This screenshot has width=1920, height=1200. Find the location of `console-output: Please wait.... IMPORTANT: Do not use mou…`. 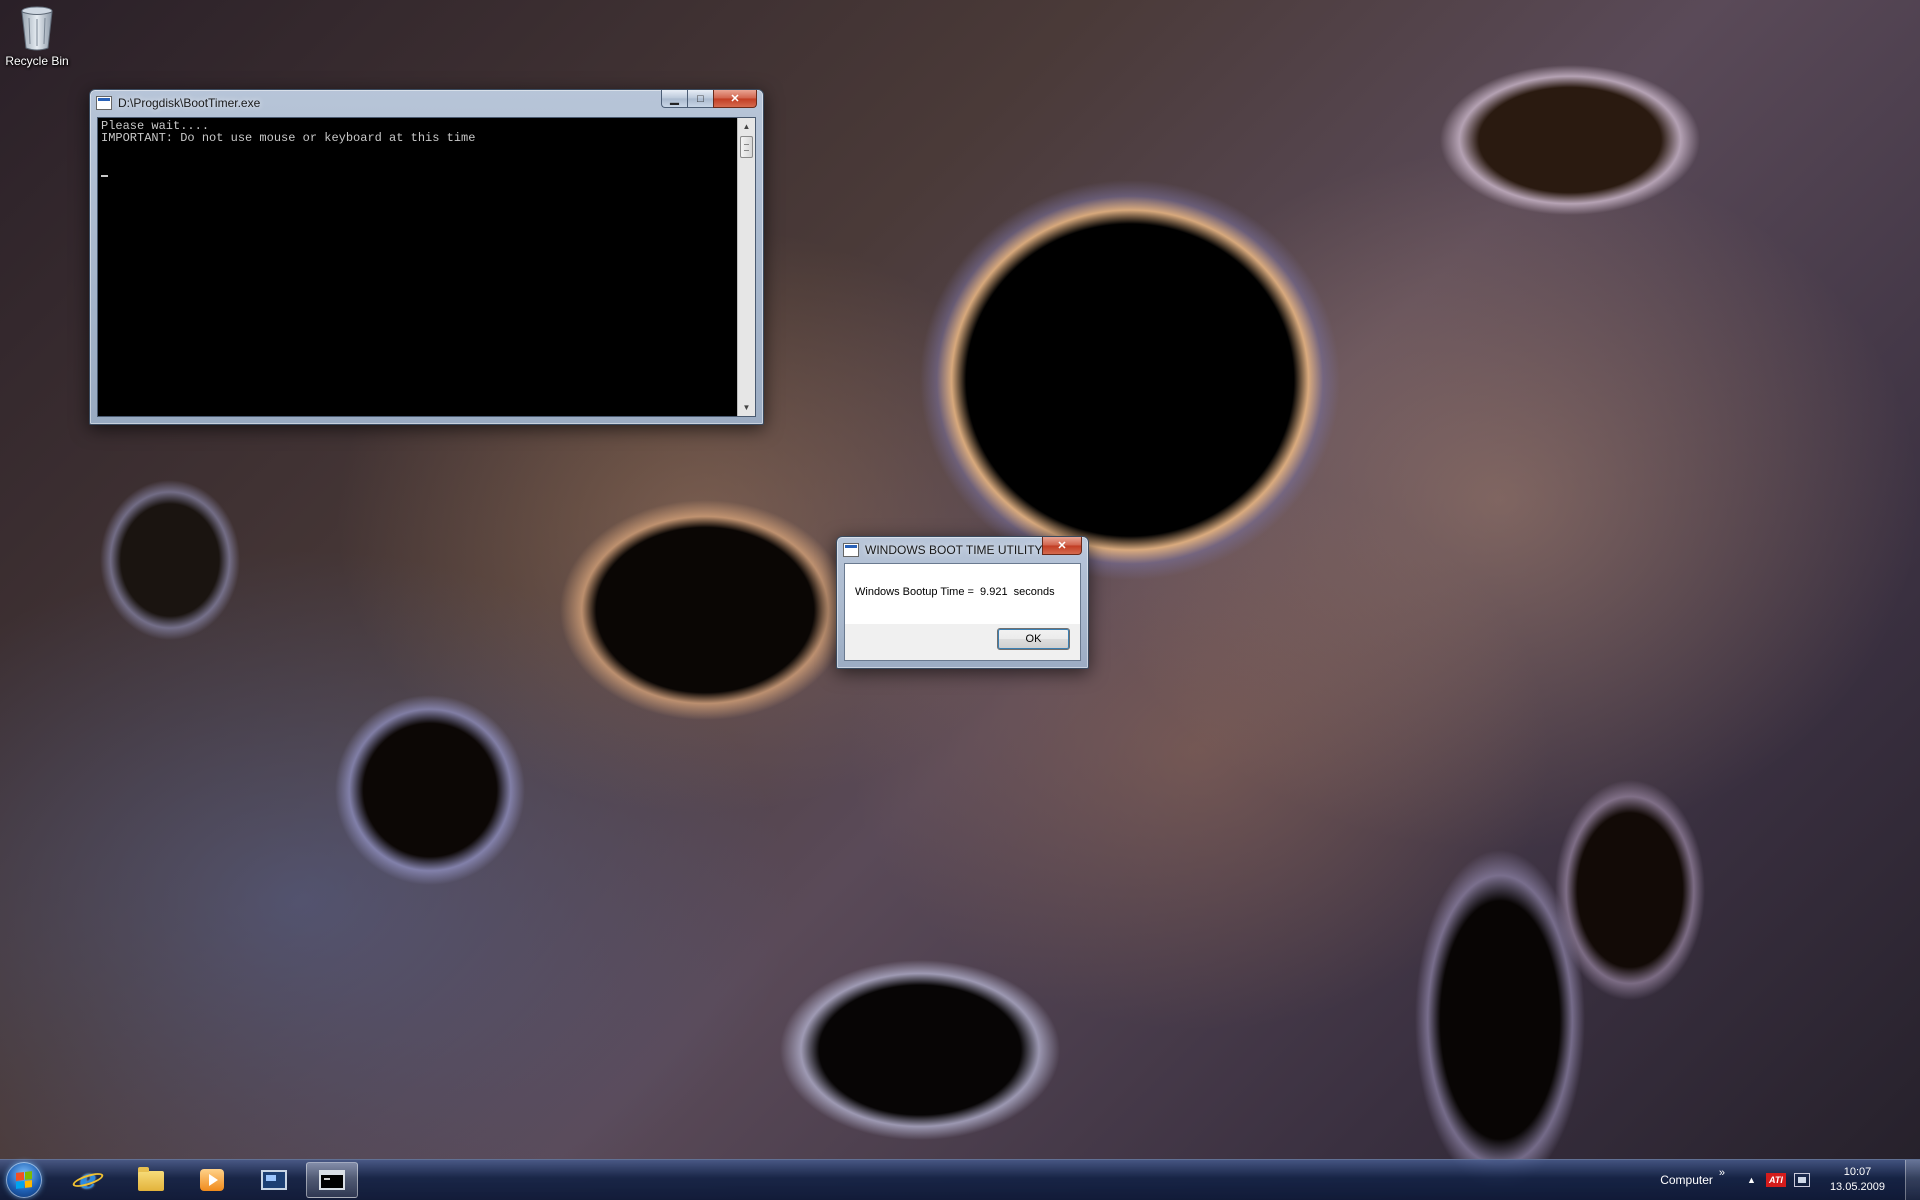

console-output: Please wait.... IMPORTANT: Do not use mou… is located at coordinates (418, 132).